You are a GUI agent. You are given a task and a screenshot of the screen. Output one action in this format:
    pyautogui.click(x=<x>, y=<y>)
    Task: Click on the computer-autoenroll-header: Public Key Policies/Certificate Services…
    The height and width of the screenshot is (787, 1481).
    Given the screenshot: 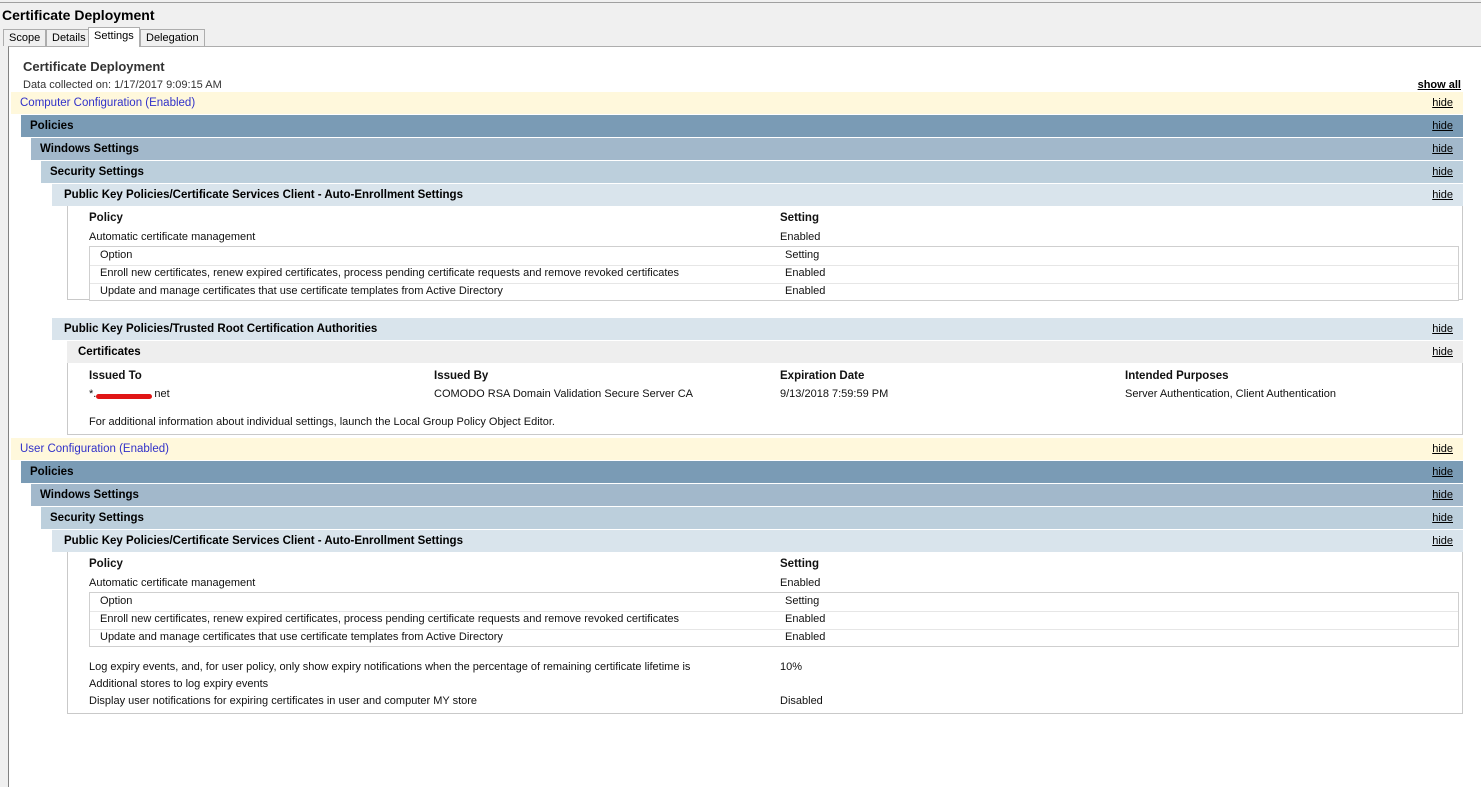 What is the action you would take?
    pyautogui.click(x=757, y=195)
    